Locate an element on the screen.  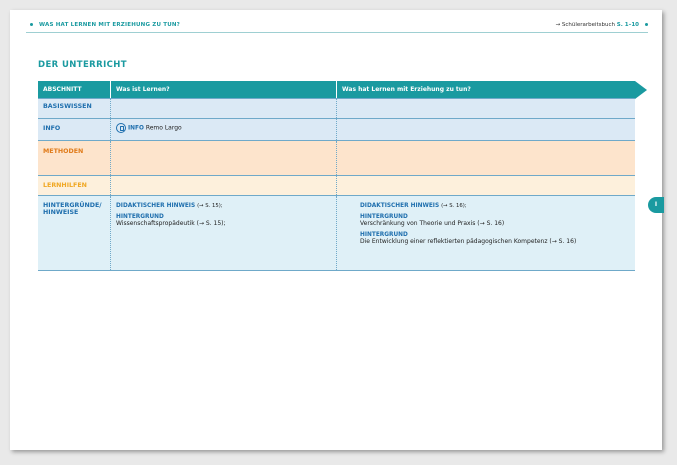
section-title: DER UNTERRICHT is located at coordinates (82, 65).